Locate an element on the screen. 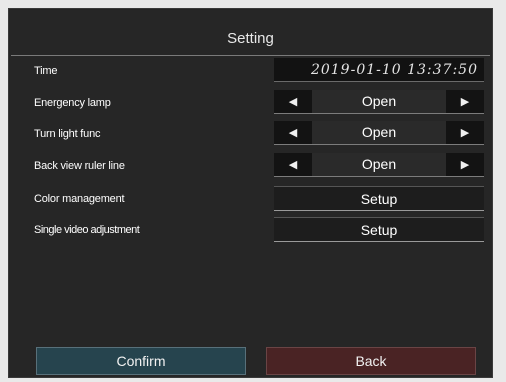  color-management-label: Color management is located at coordinates (79, 199).